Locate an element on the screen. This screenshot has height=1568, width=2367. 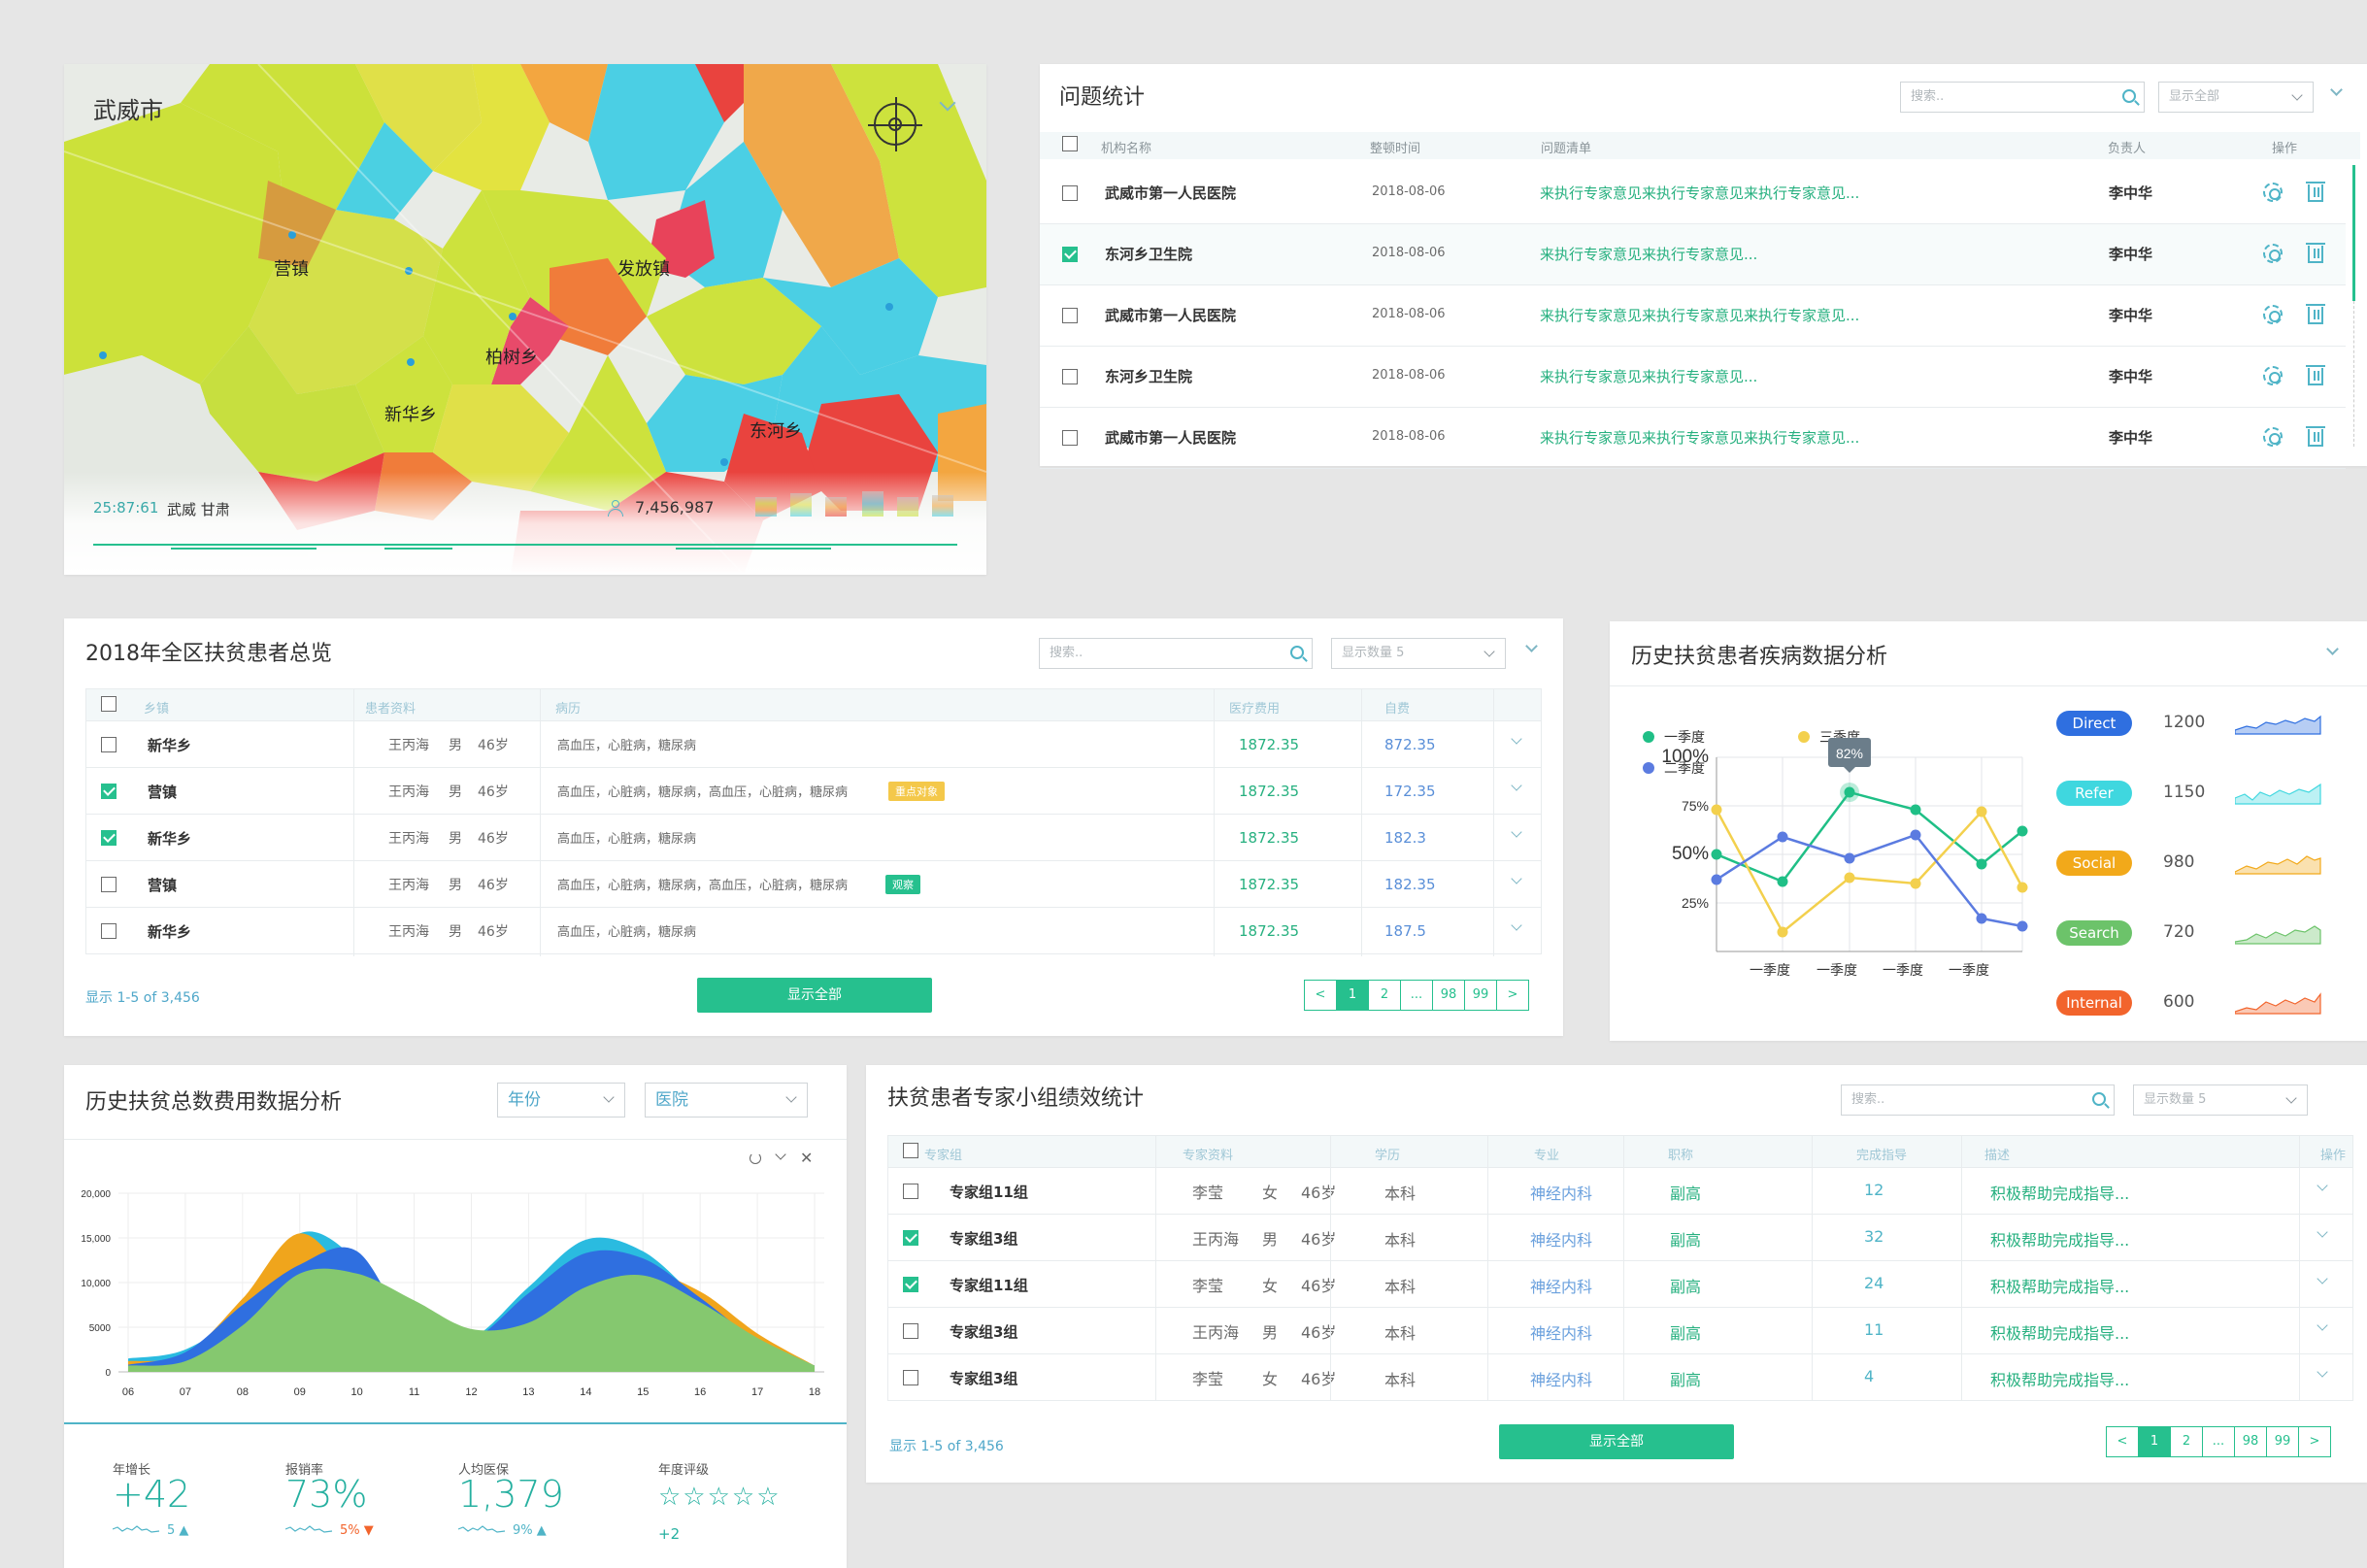
issue-search-input: 搜索.. is located at coordinates (2023, 97).